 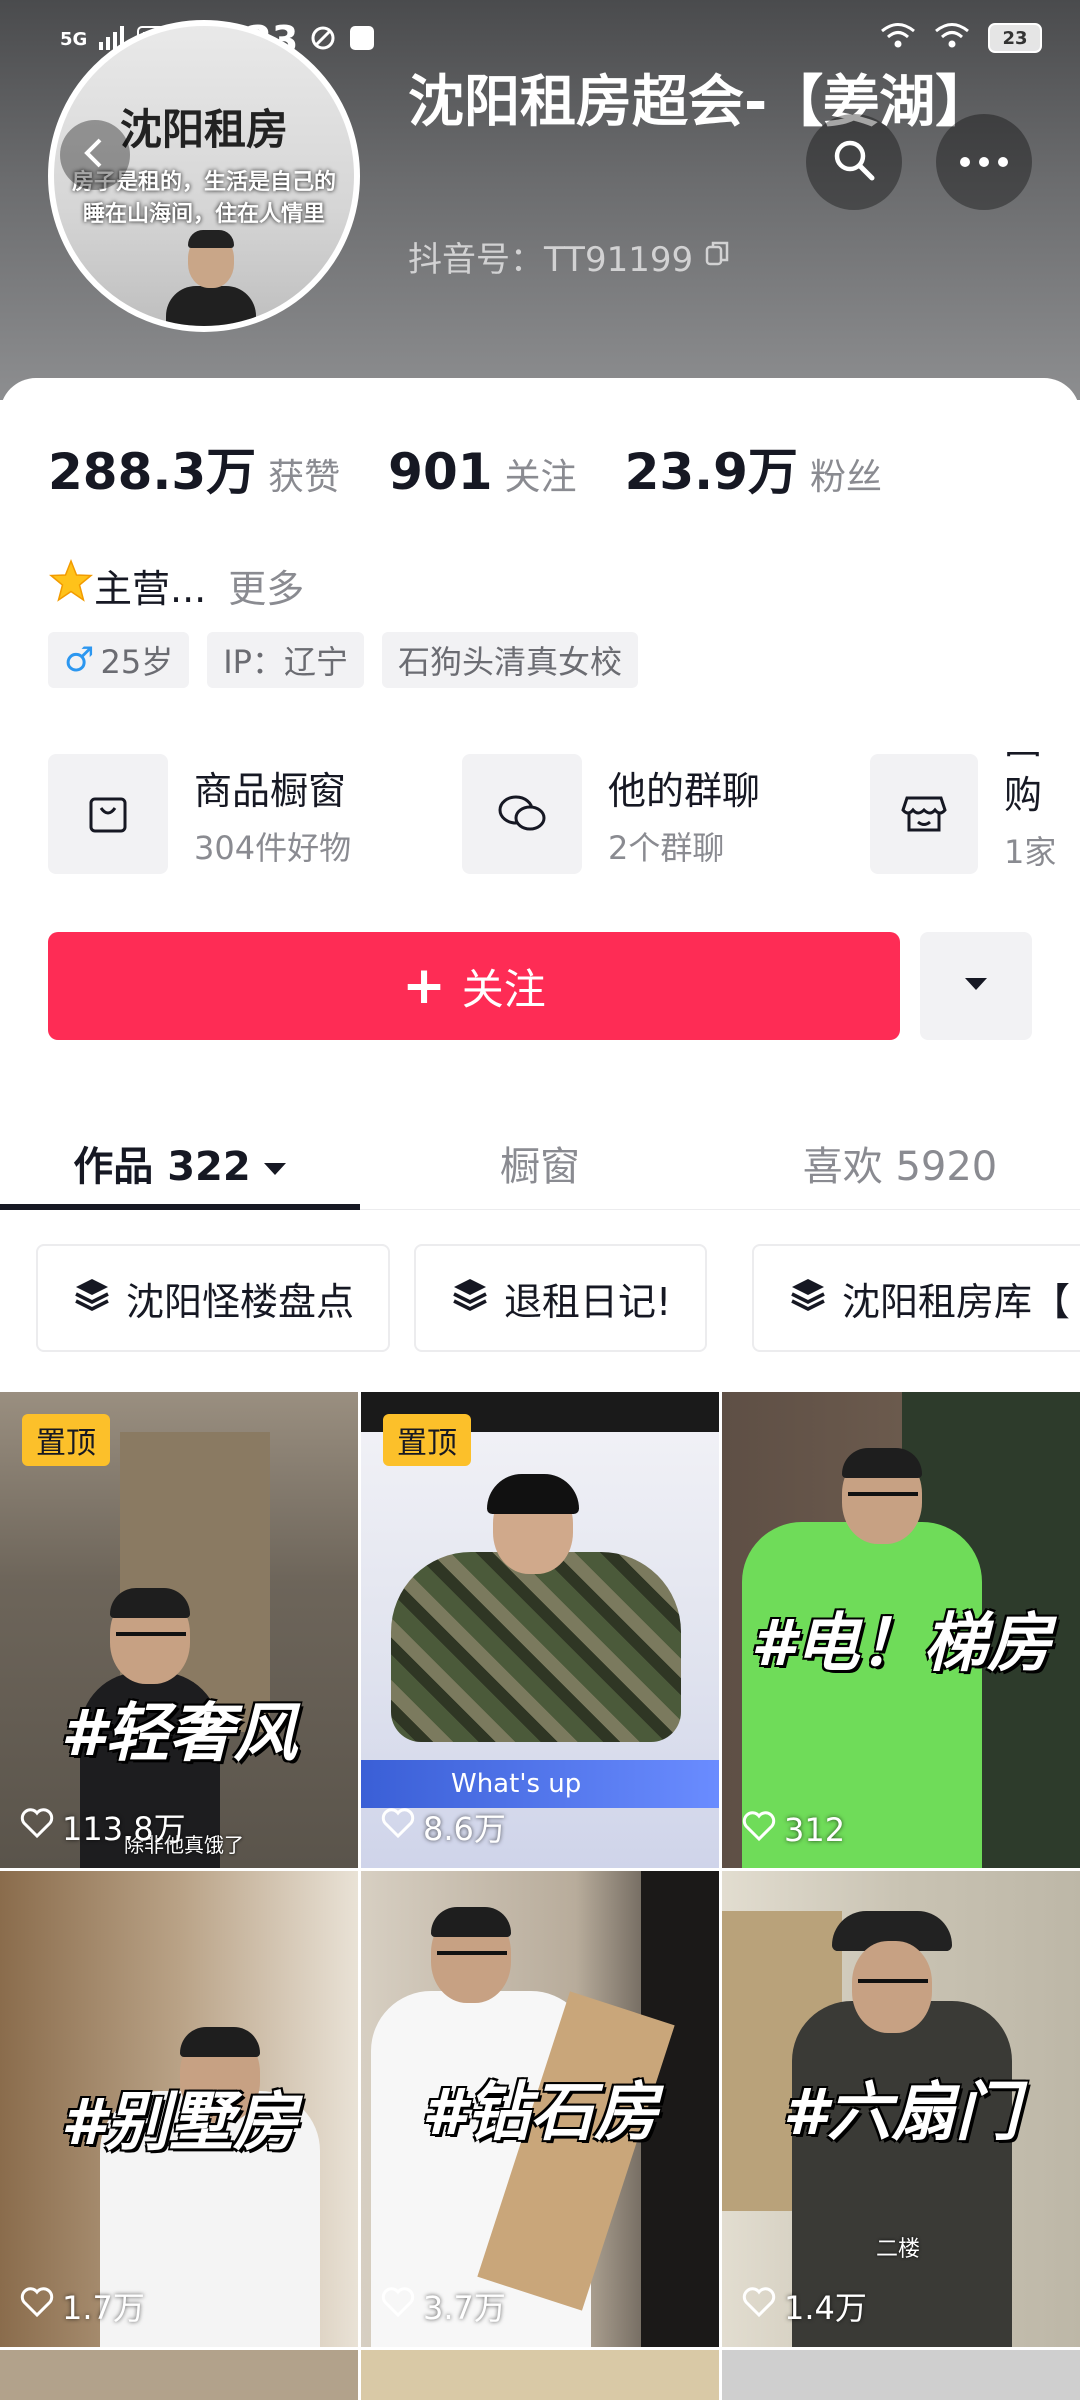 What do you see at coordinates (470, 1298) in the screenshot?
I see `layers-icon` at bounding box center [470, 1298].